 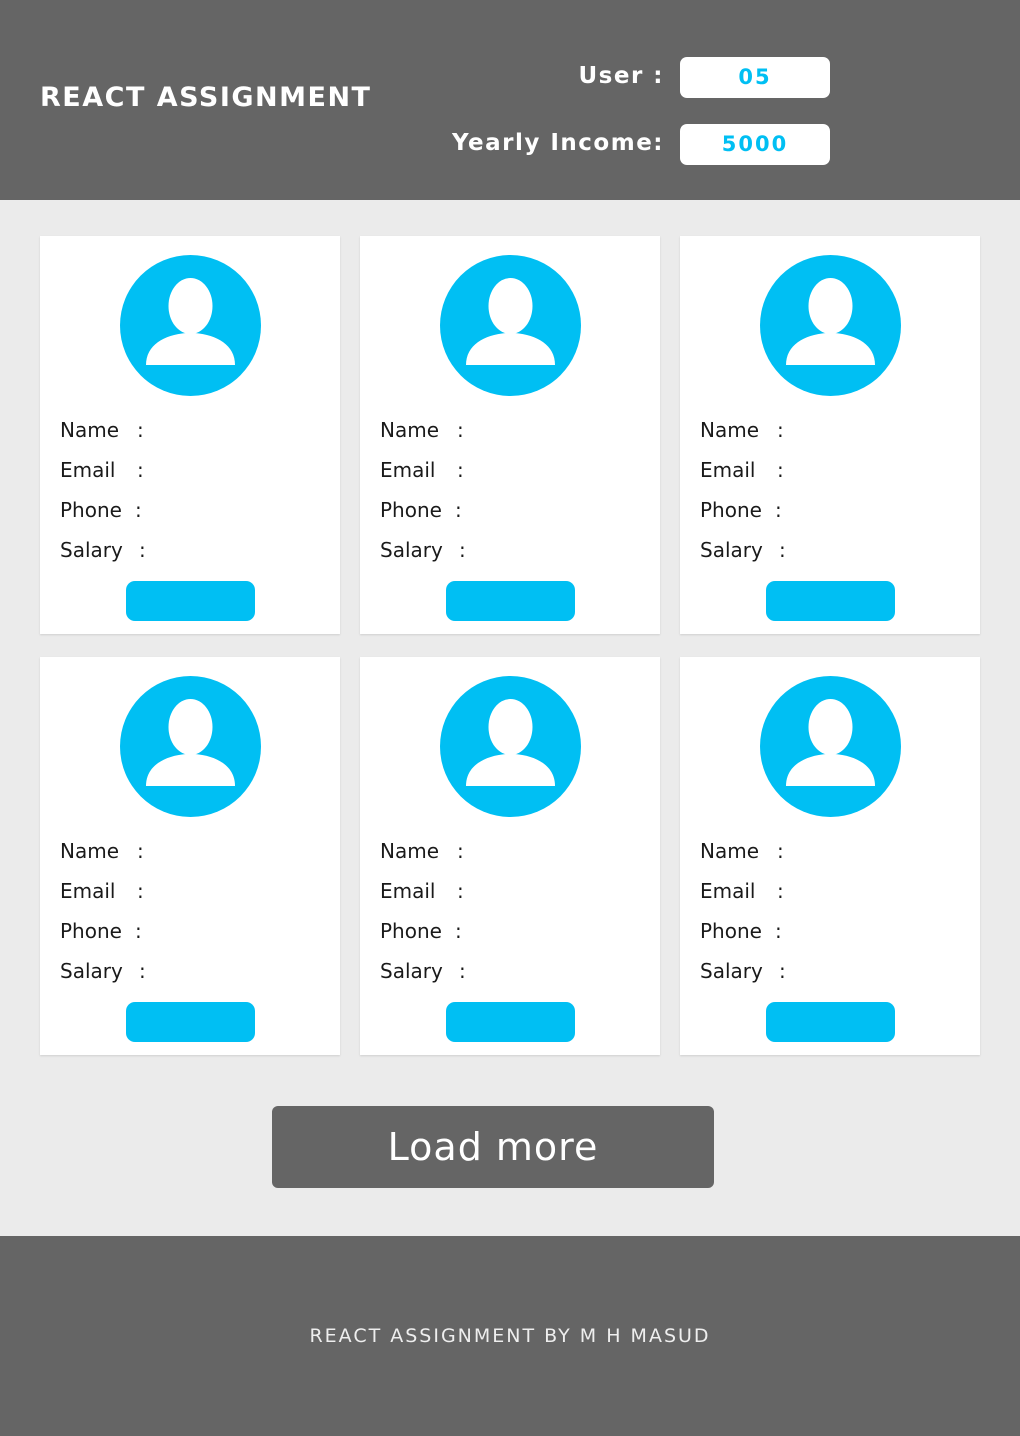 What do you see at coordinates (206, 97) in the screenshot?
I see `app-title: REACT ASSIGNMENT` at bounding box center [206, 97].